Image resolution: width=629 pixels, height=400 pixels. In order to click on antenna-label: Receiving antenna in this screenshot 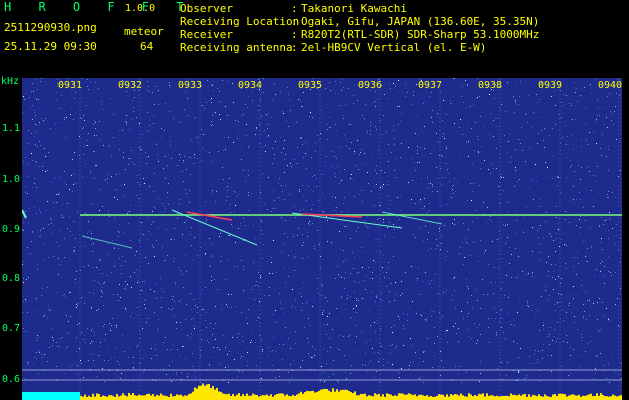, I will do `click(236, 47)`.